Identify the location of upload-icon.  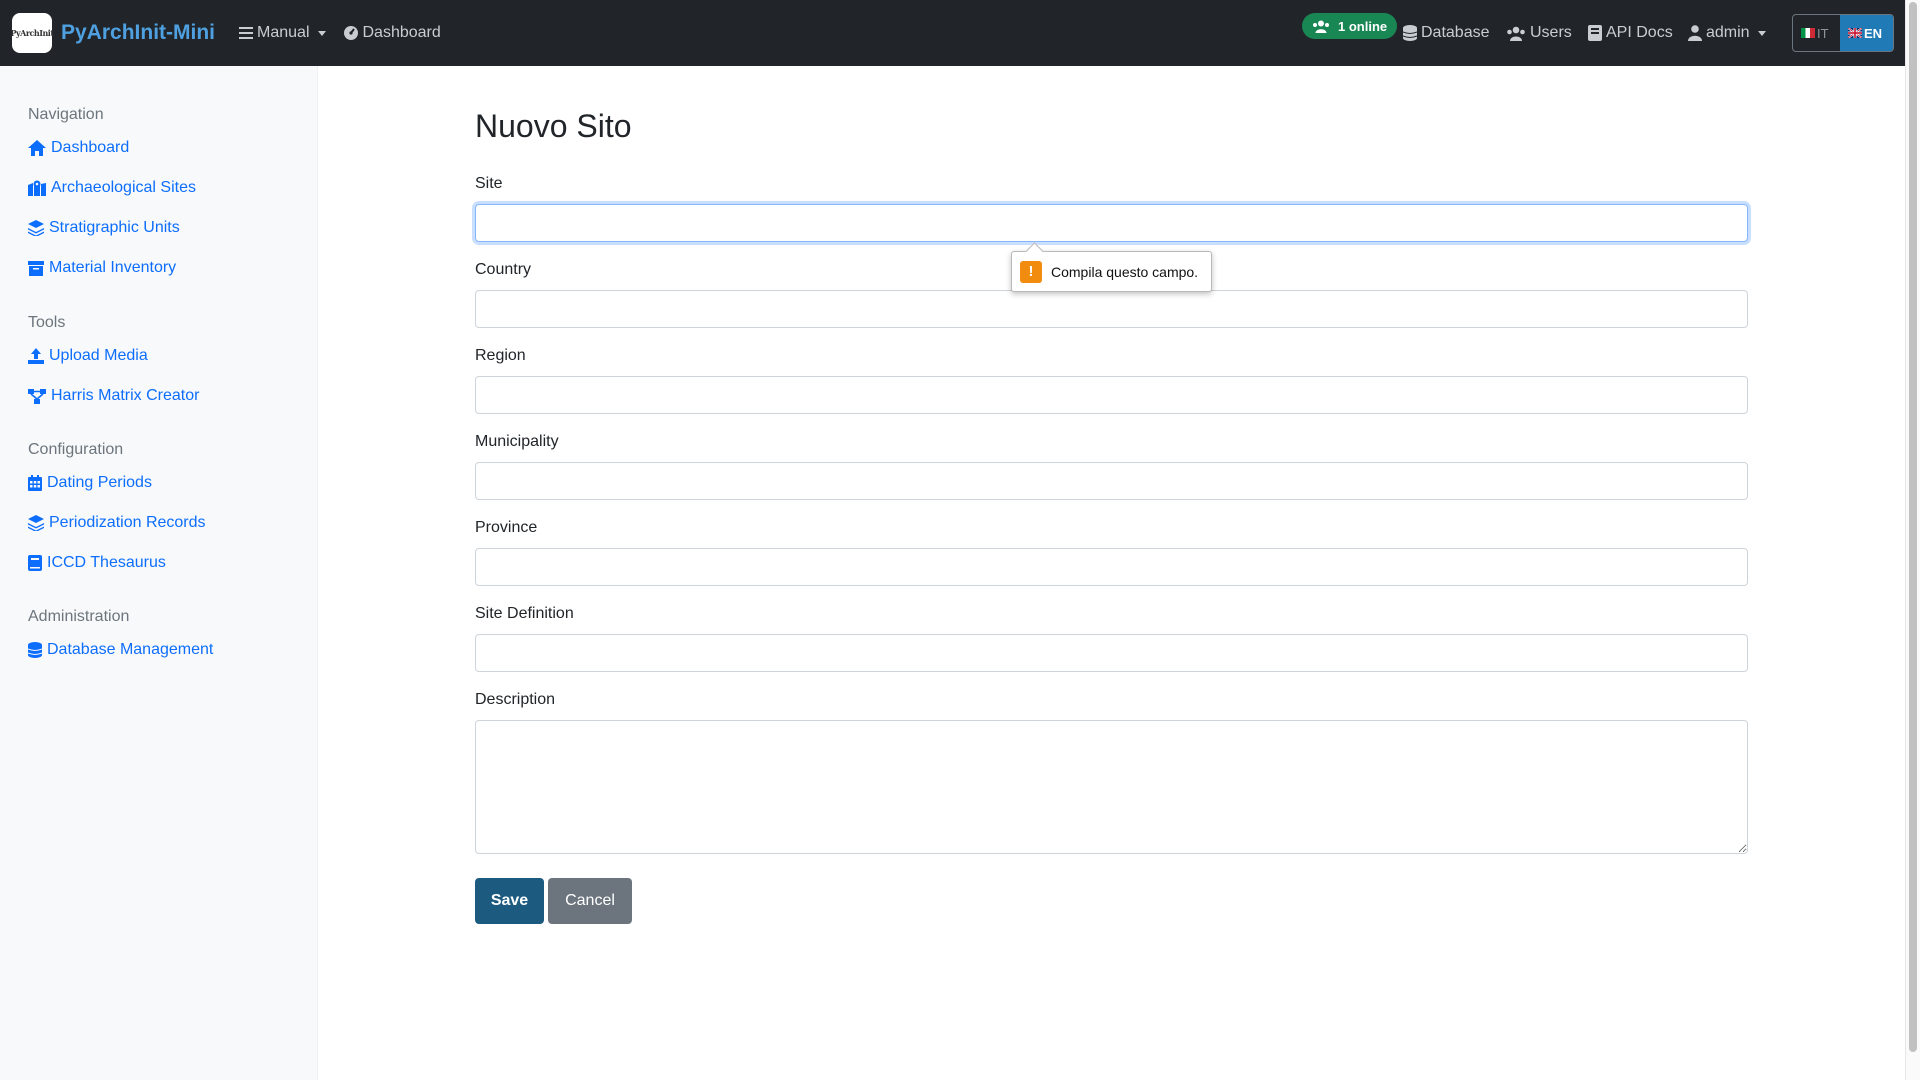
(36, 356).